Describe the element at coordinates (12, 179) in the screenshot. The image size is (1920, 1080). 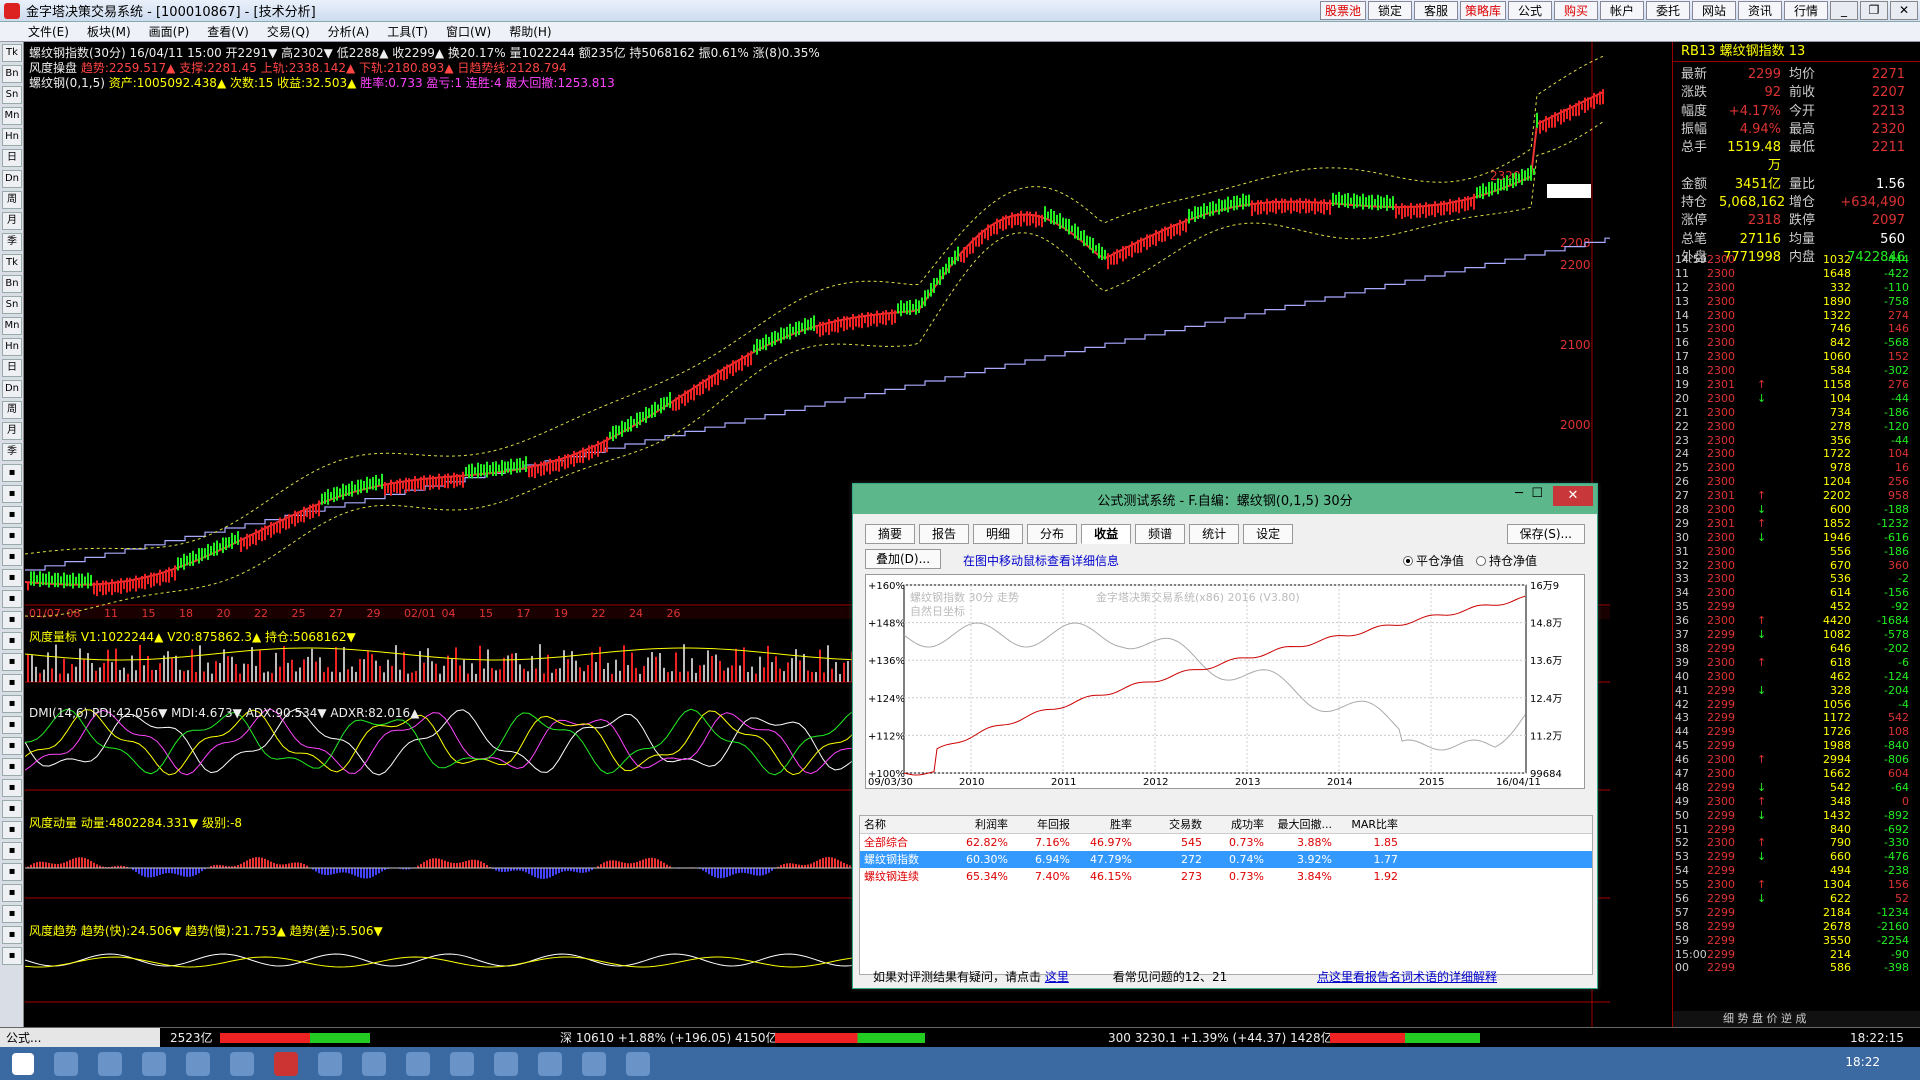
I see `left-tool-6: Dn` at that location.